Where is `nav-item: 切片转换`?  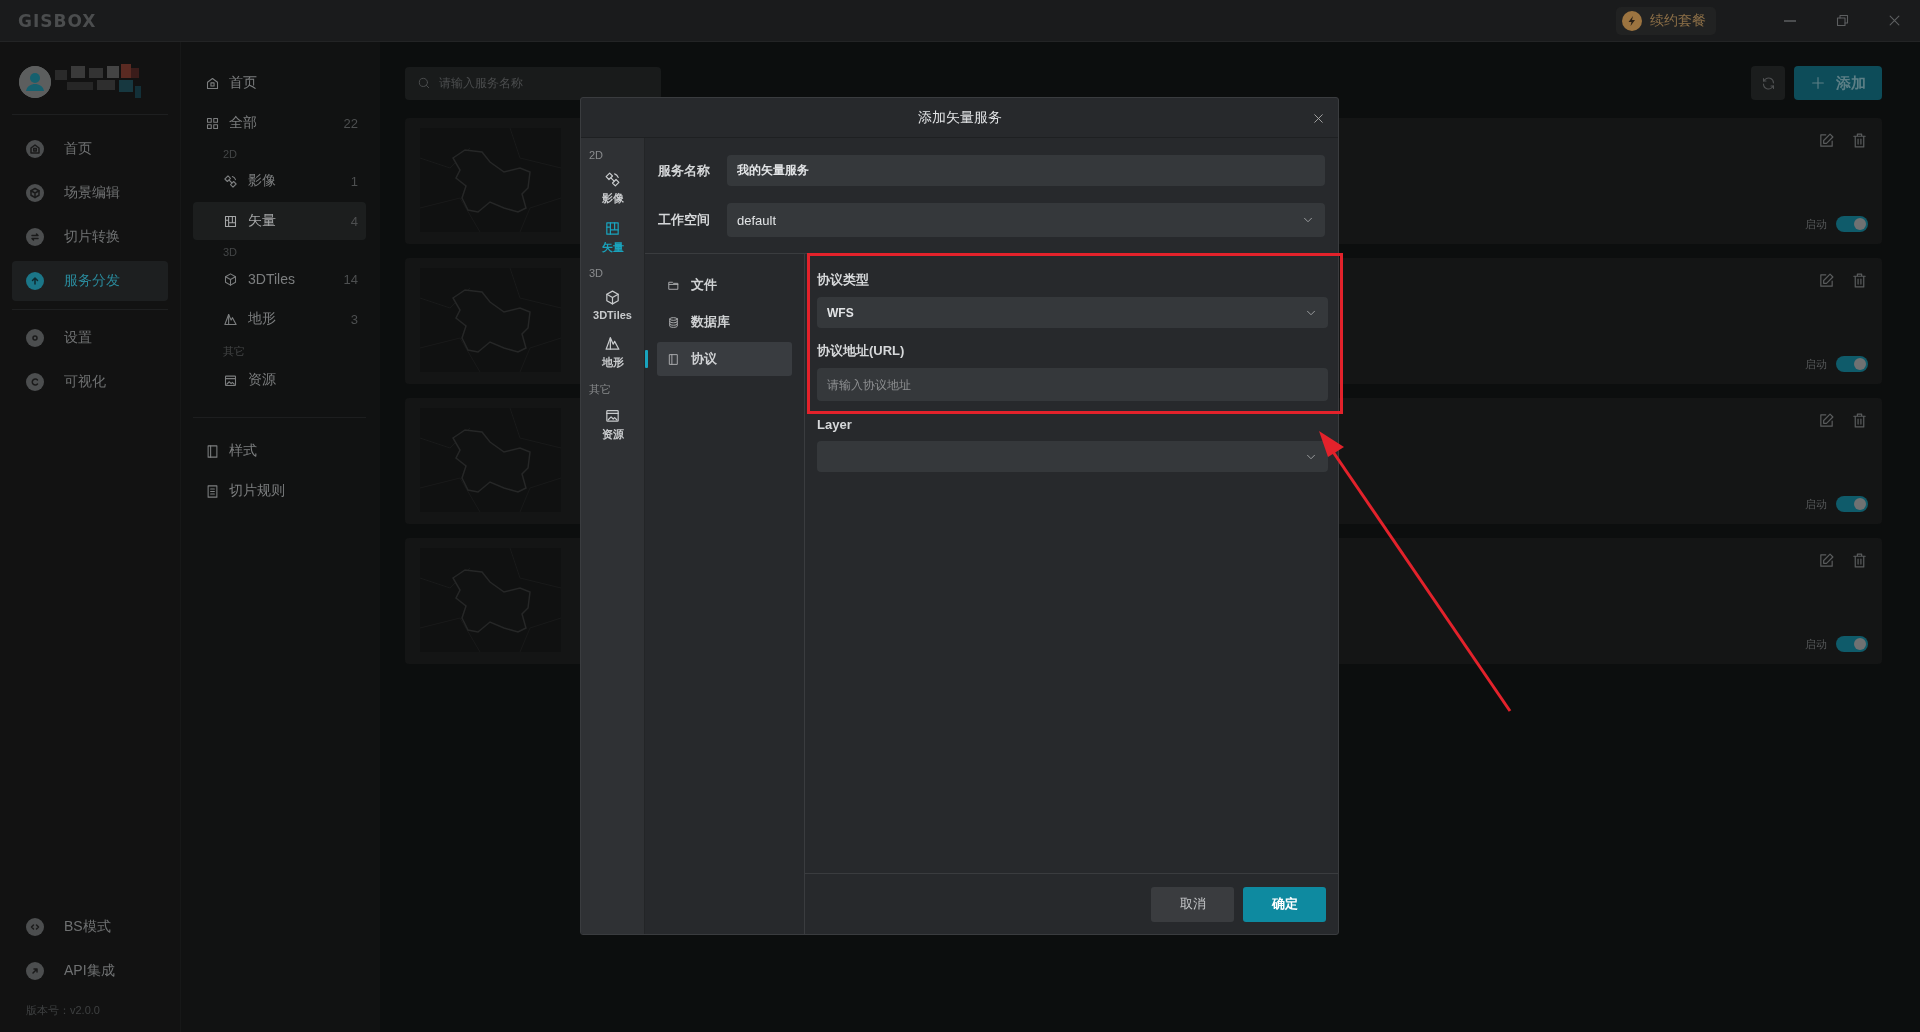 nav-item: 切片转换 is located at coordinates (90, 237).